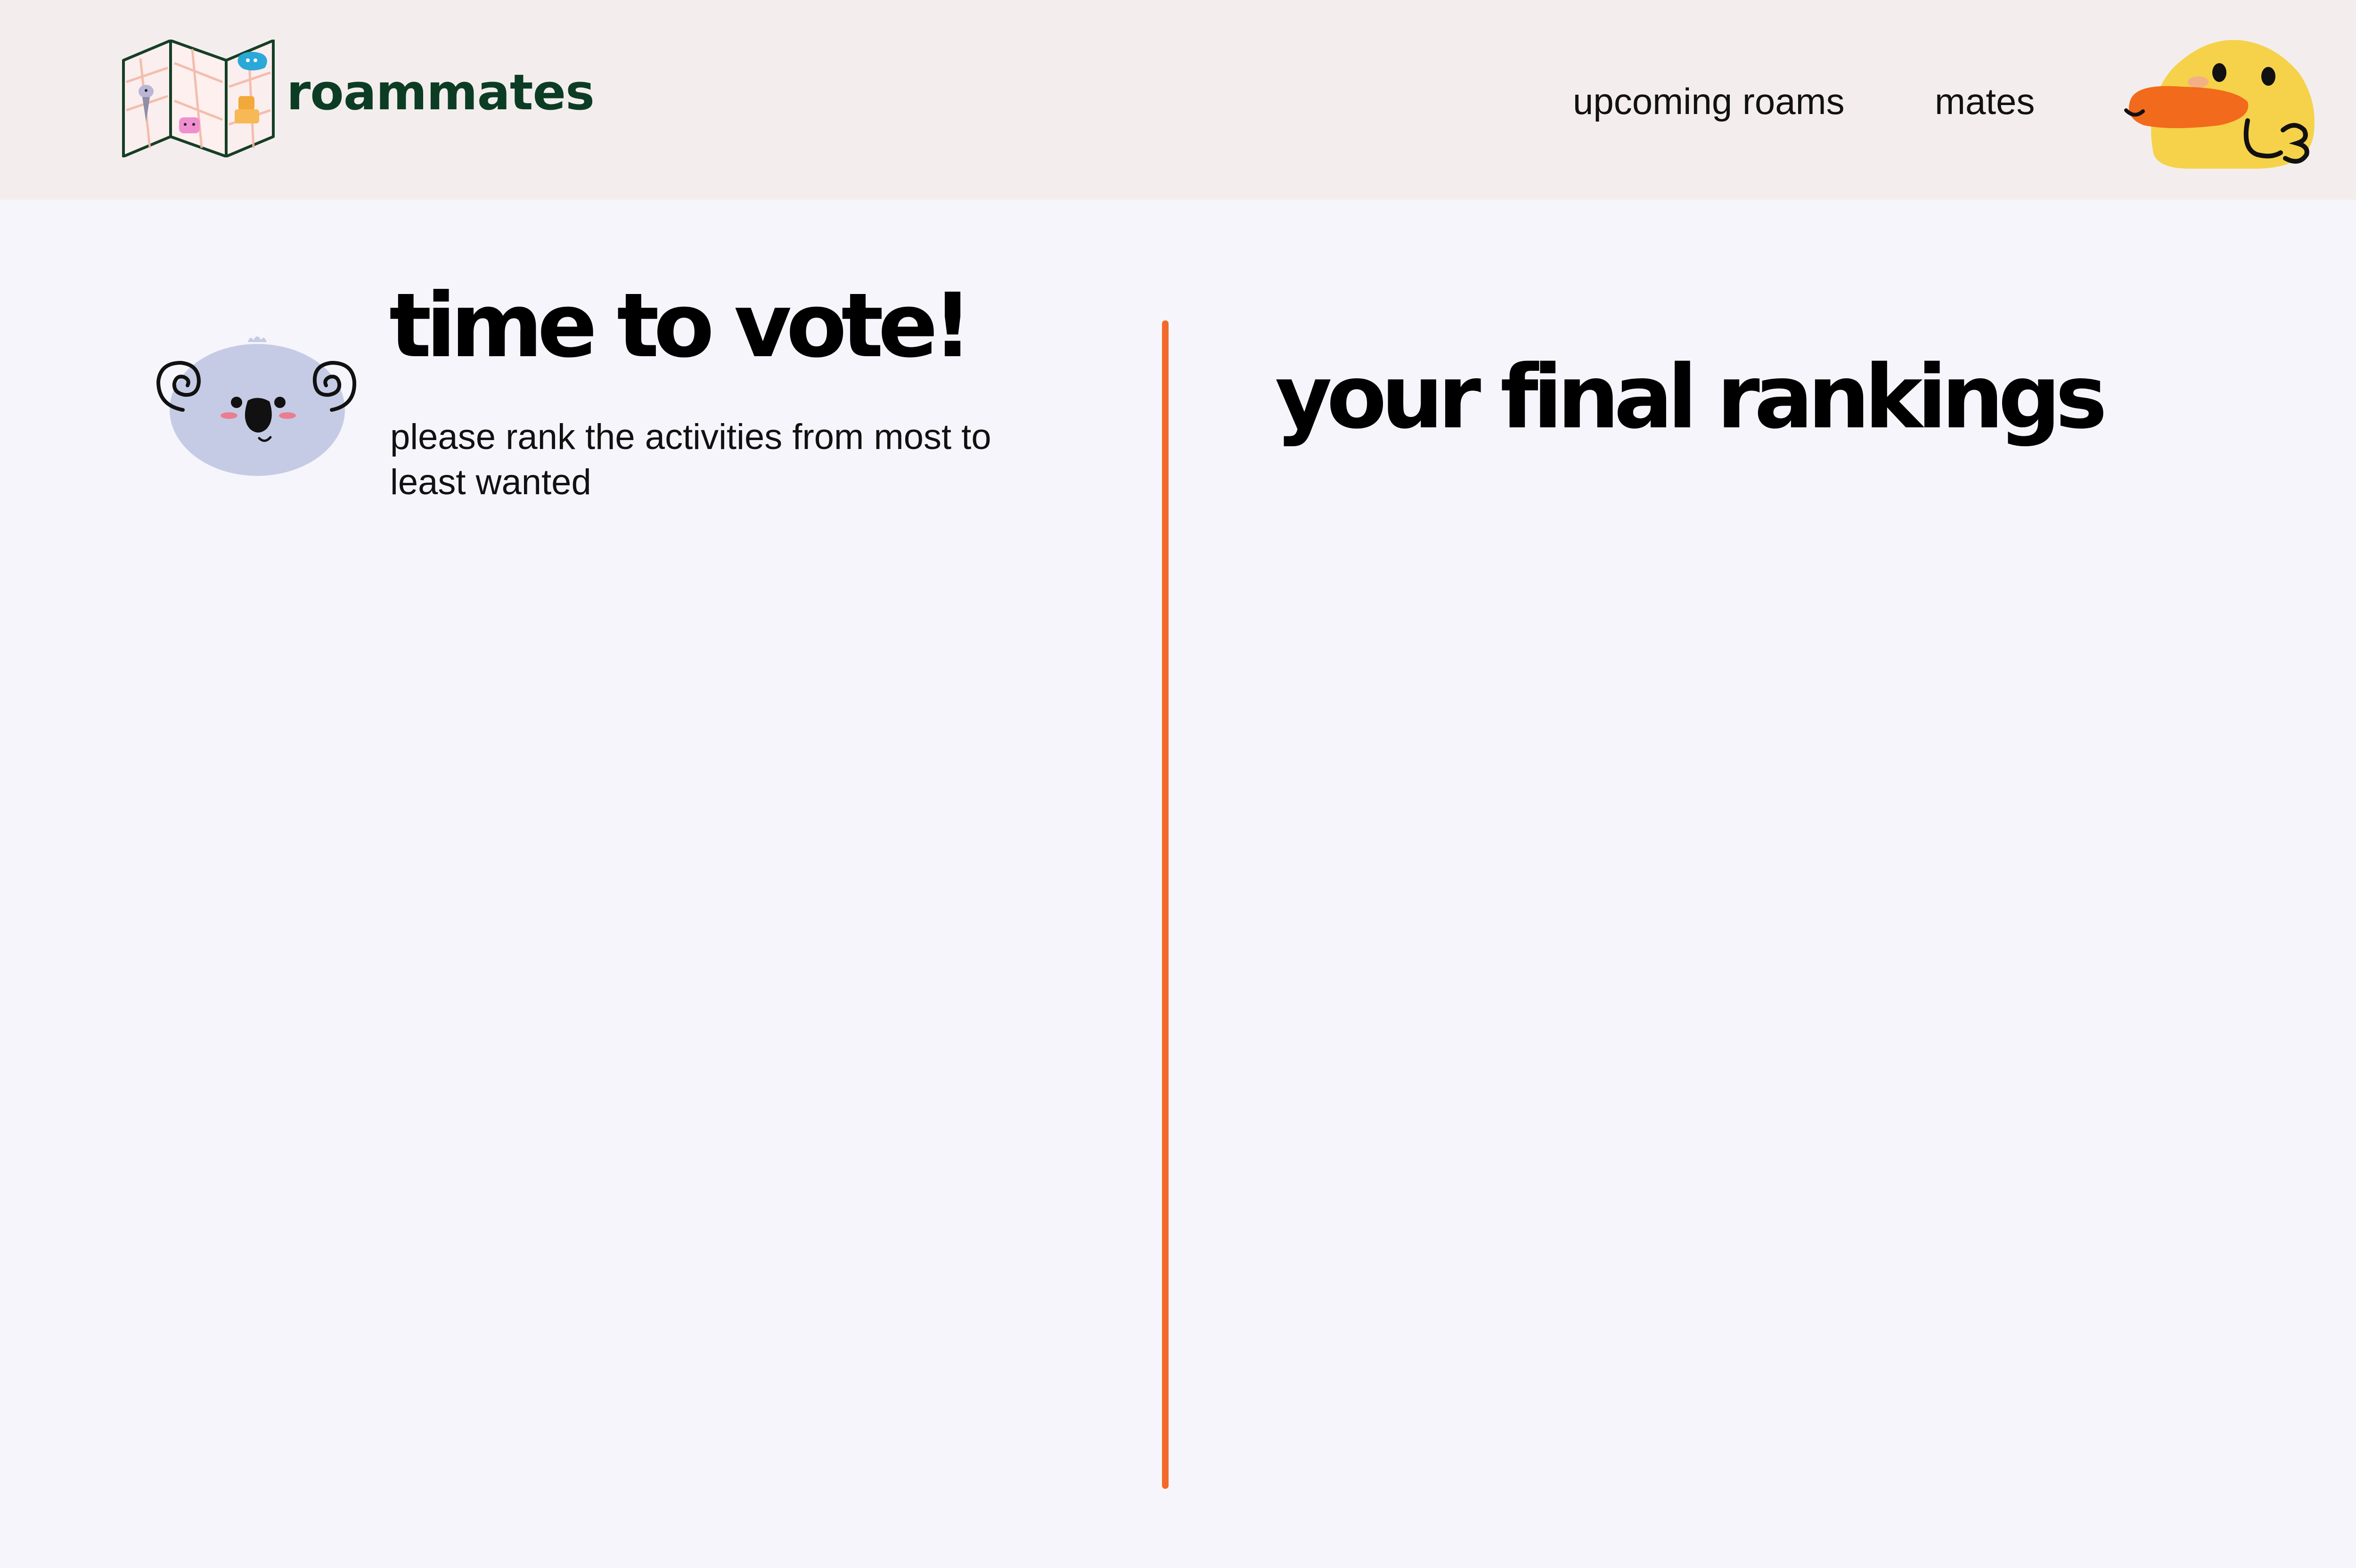  Describe the element at coordinates (256, 406) in the screenshot. I see `koala-icon` at that location.